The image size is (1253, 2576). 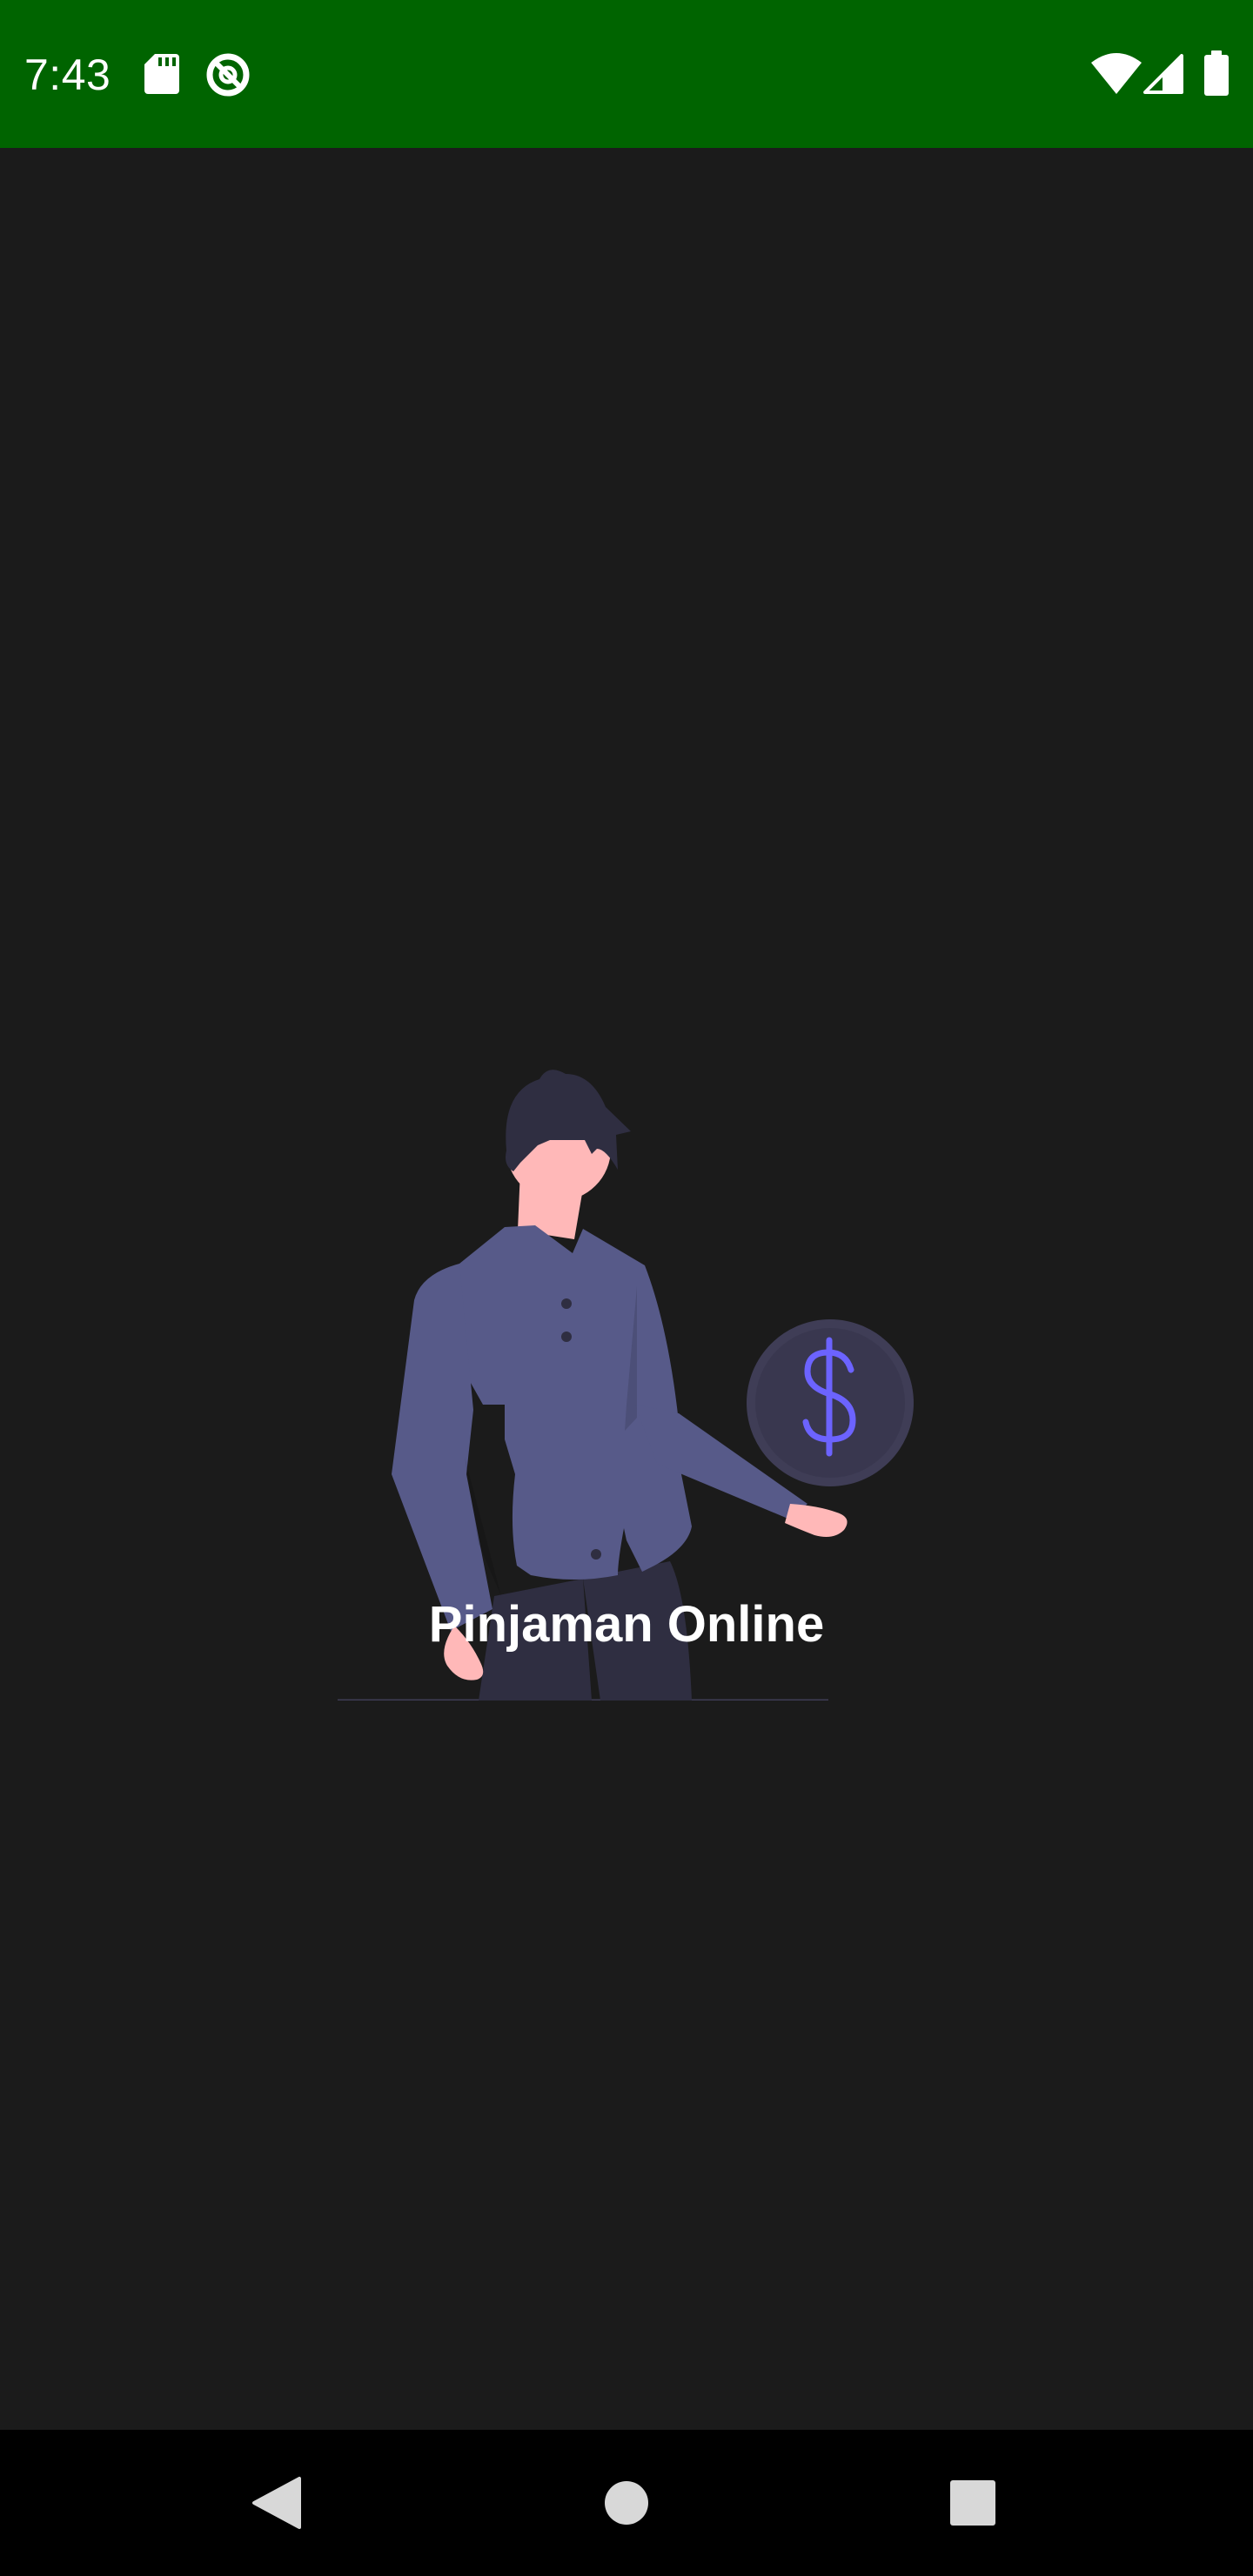 I want to click on status-bar: 7:43, so click(x=626, y=74).